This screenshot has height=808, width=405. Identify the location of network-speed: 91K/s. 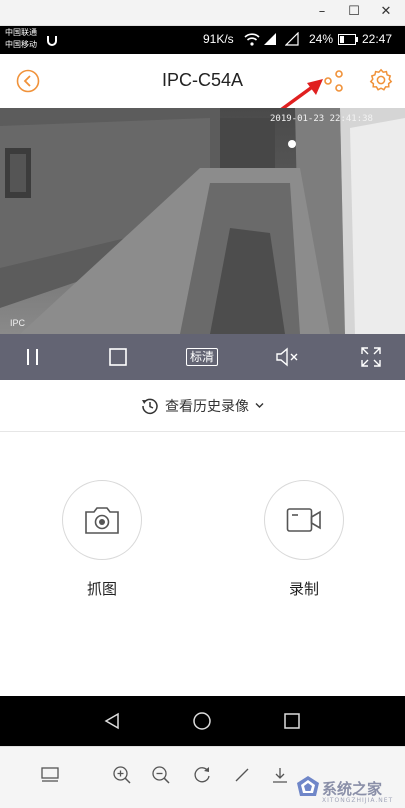
(218, 39).